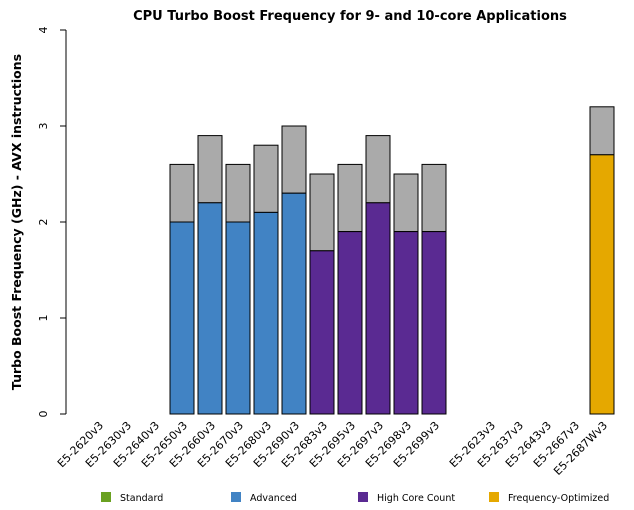 This screenshot has width=634, height=510. What do you see at coordinates (43, 126) in the screenshot?
I see `y-tick-label: 3` at bounding box center [43, 126].